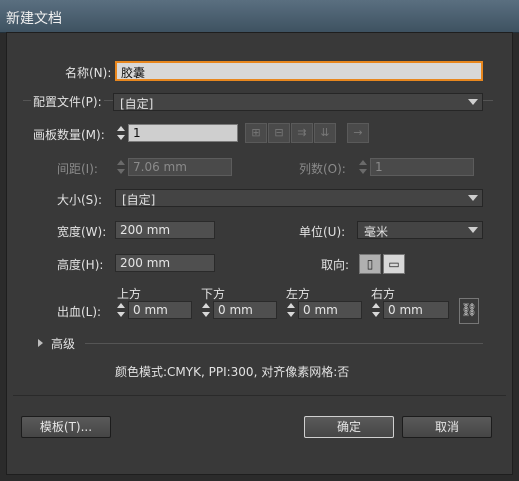 Image resolution: width=519 pixels, height=481 pixels. What do you see at coordinates (376, 310) in the screenshot?
I see `bleed-right-stepper` at bounding box center [376, 310].